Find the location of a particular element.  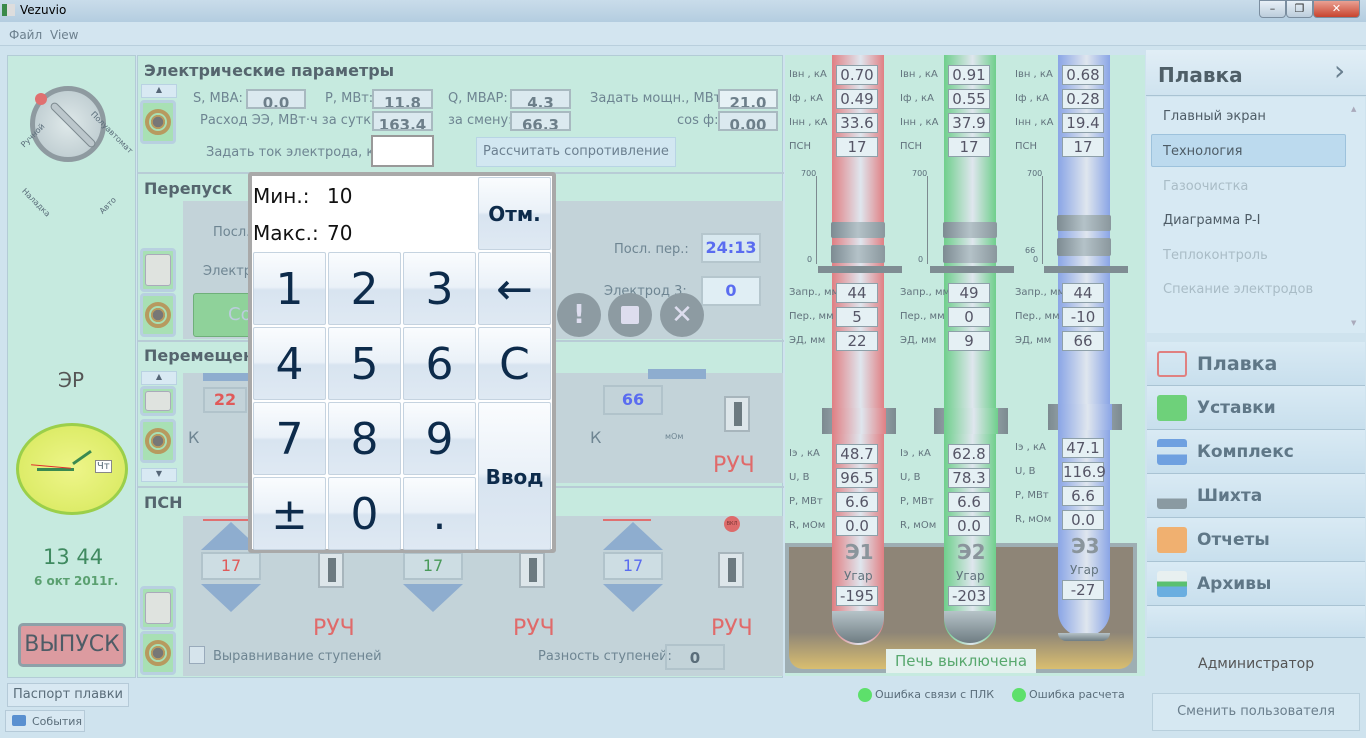

key-4: 4 is located at coordinates (289, 363).